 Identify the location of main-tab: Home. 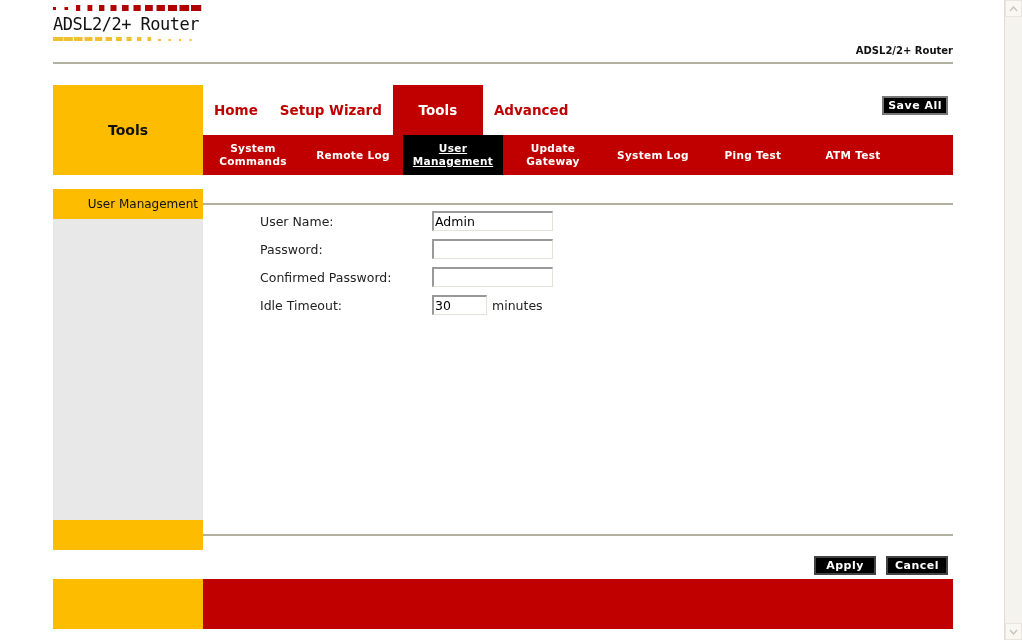
(236, 110).